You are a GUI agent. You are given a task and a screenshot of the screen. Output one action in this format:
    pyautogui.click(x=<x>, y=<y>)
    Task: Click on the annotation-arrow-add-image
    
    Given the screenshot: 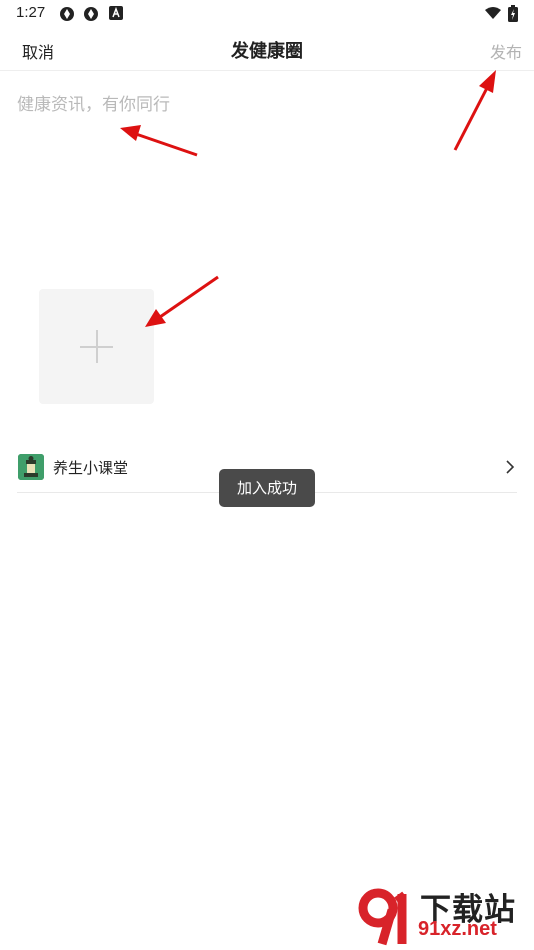 What is the action you would take?
    pyautogui.click(x=182, y=301)
    